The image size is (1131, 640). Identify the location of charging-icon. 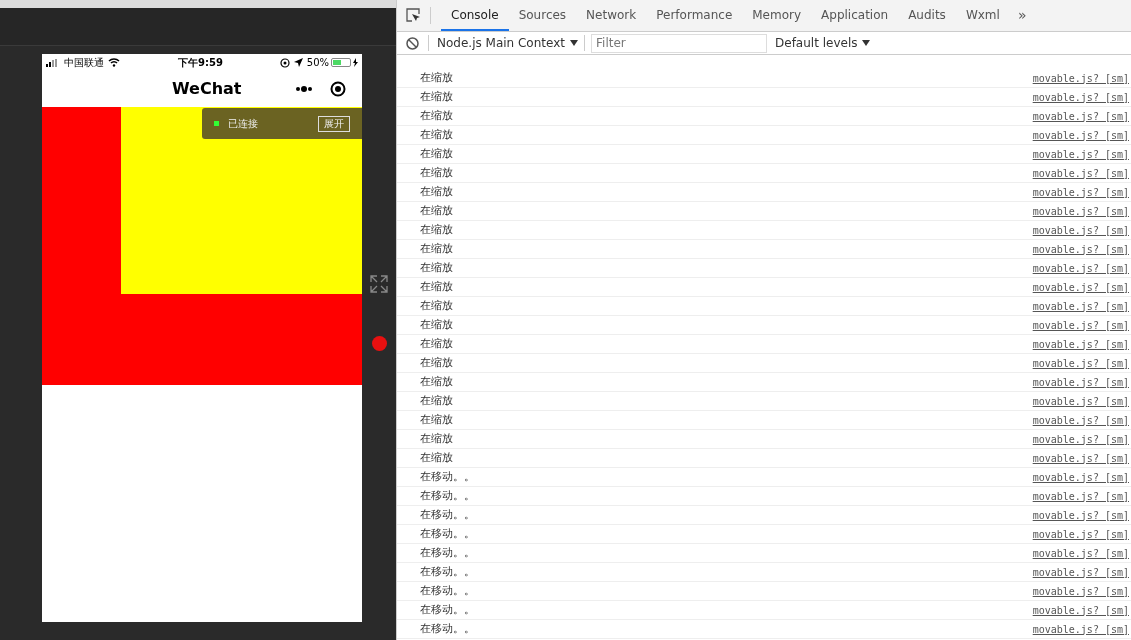
(355, 62).